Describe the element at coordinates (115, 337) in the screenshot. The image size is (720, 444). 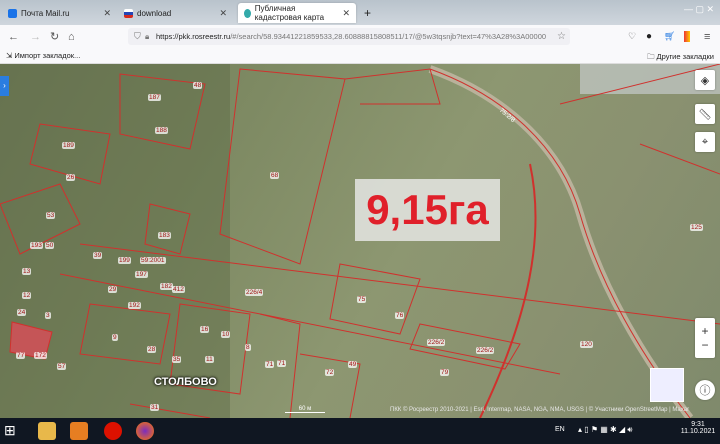
I see `parcel-label: 9` at that location.